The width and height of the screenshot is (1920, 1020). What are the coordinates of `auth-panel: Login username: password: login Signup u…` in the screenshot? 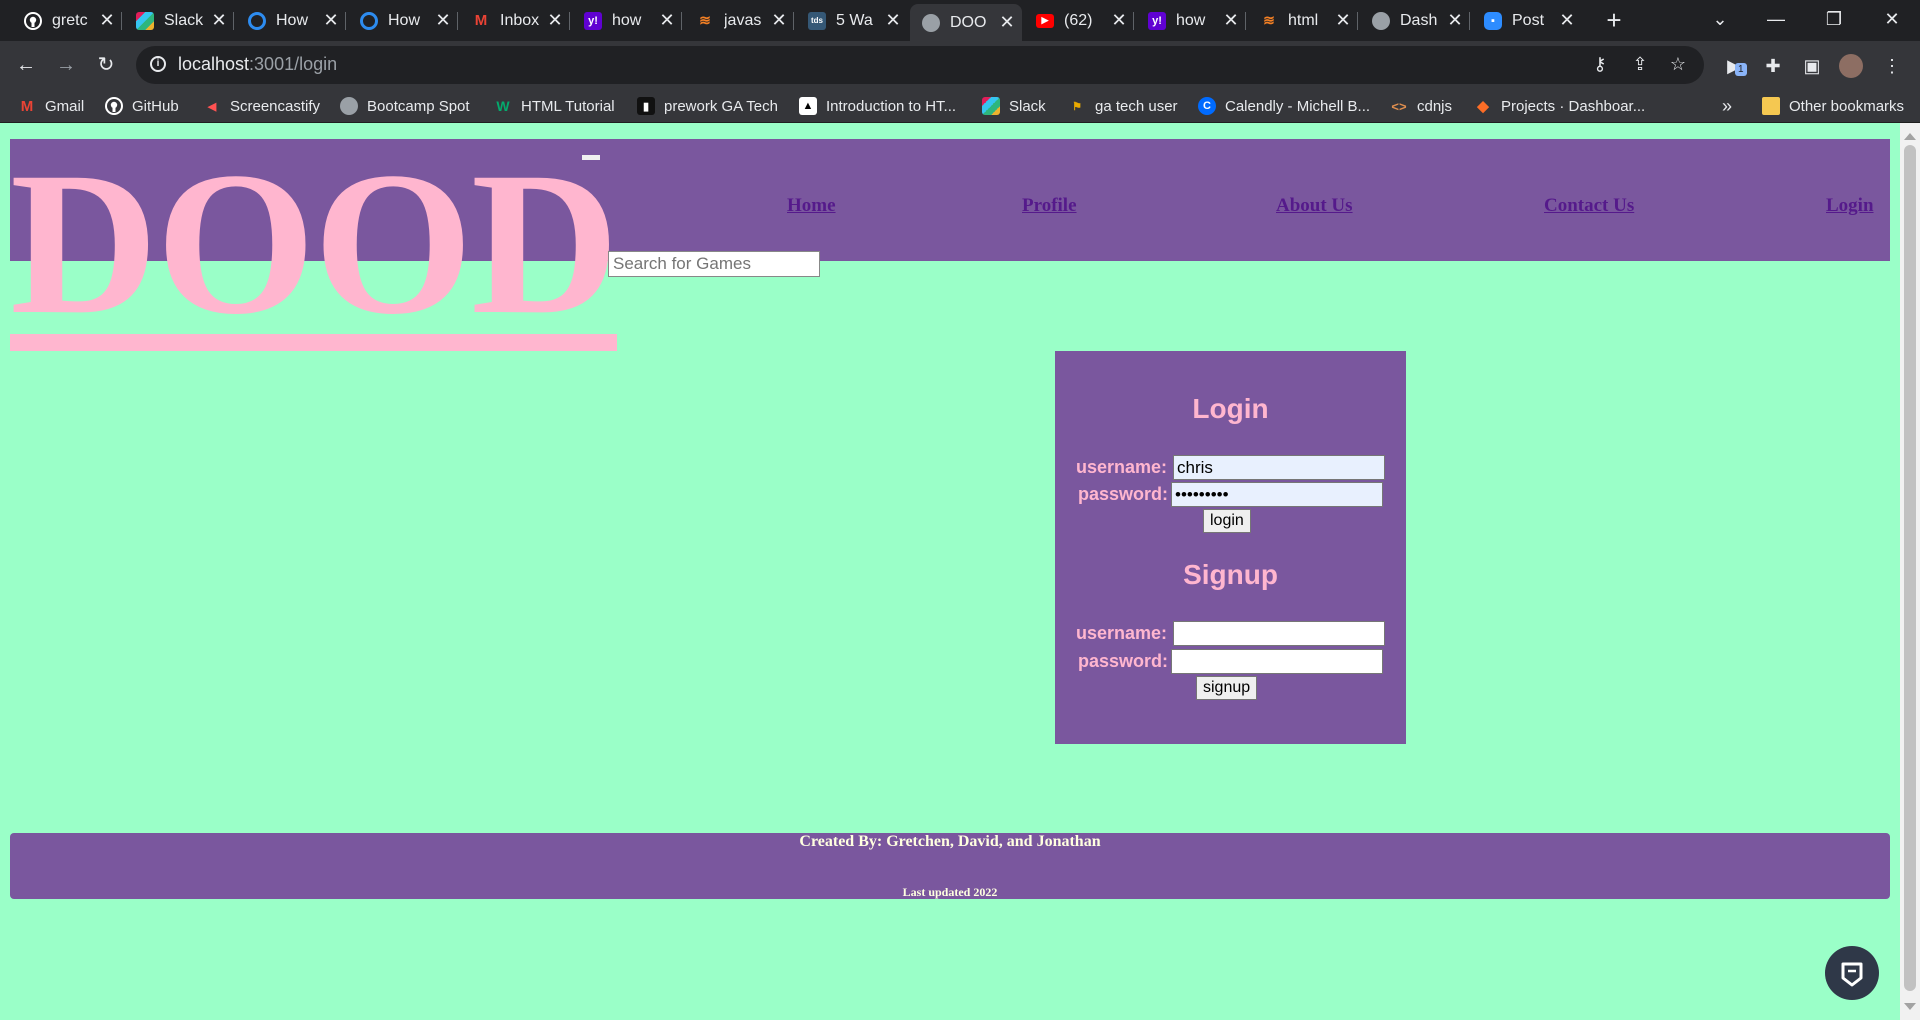 It's located at (1230, 547).